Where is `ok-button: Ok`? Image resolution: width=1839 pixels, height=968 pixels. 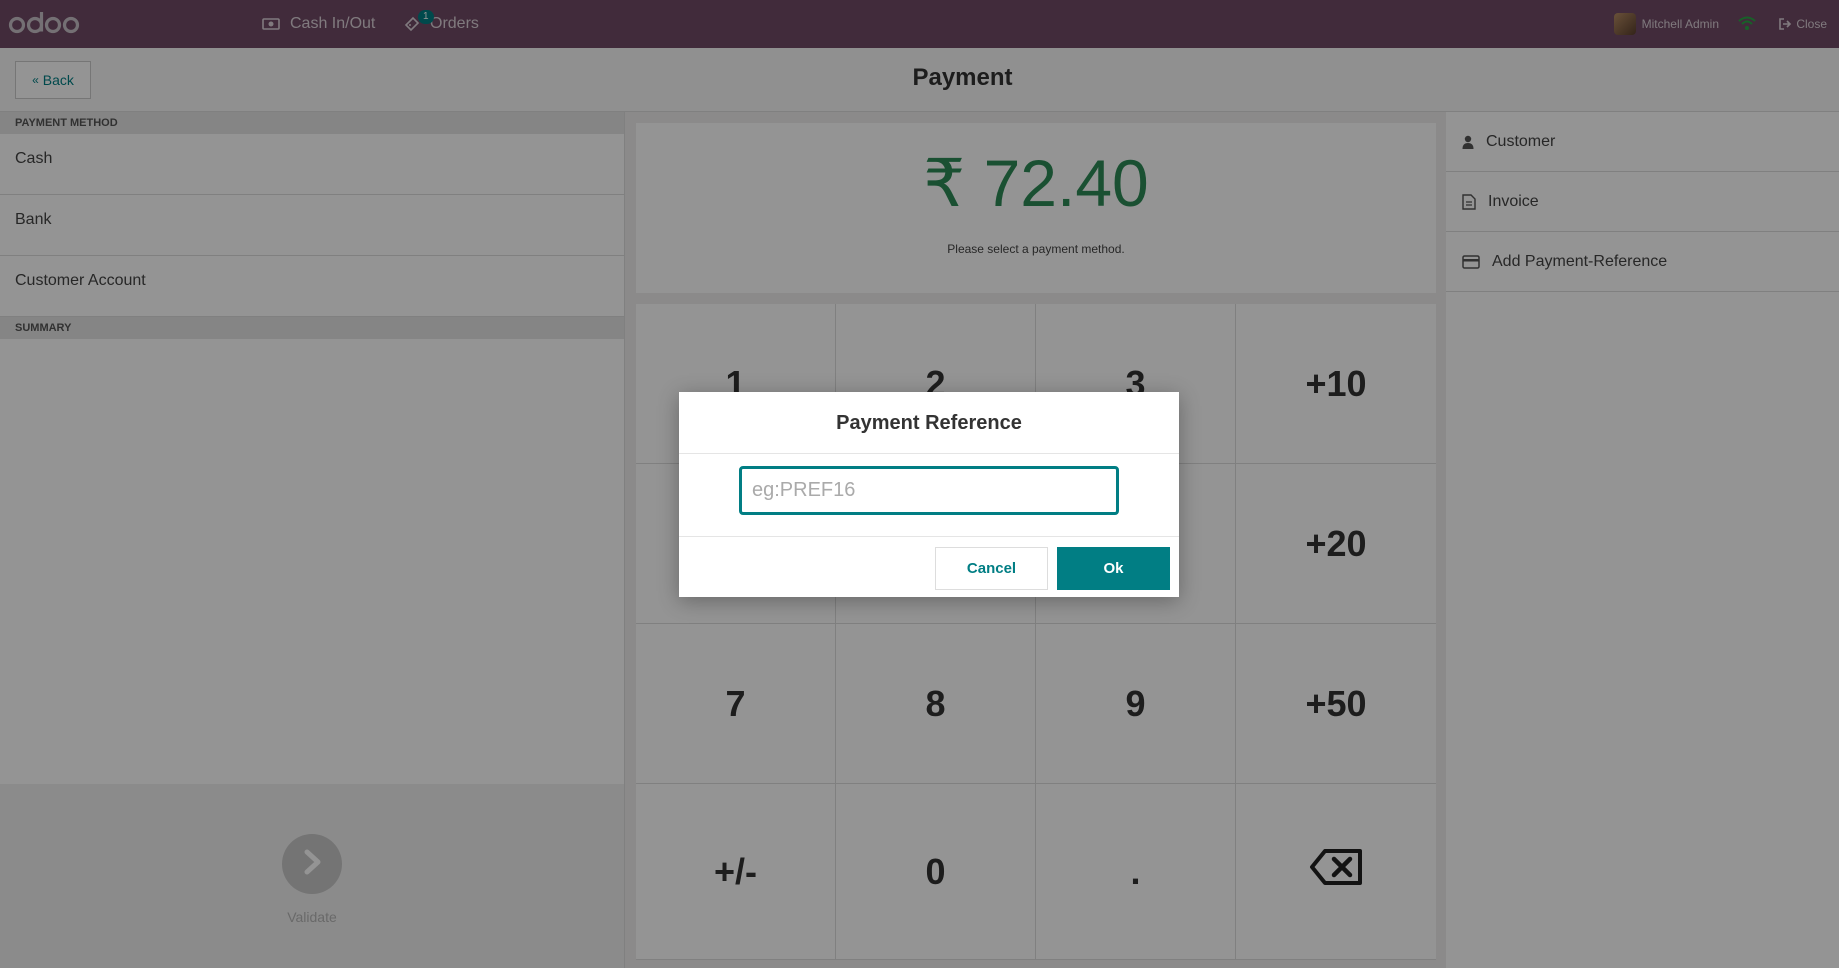 ok-button: Ok is located at coordinates (1113, 568).